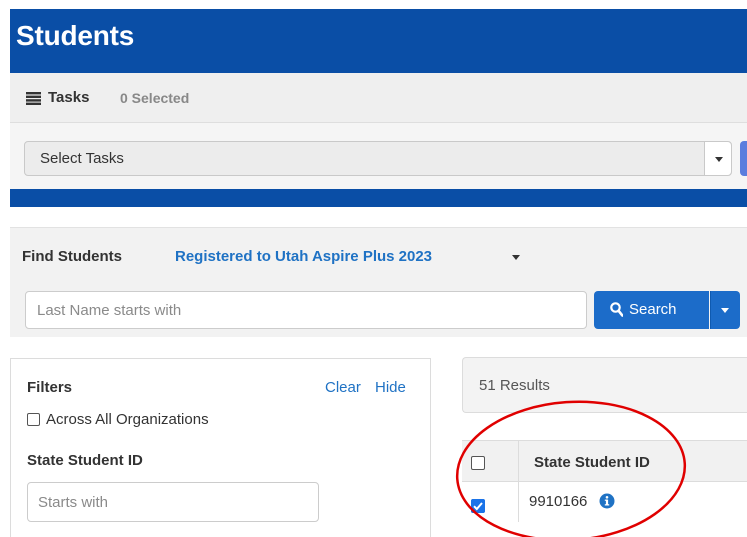 This screenshot has height=537, width=747. What do you see at coordinates (33, 98) in the screenshot?
I see `list-icon` at bounding box center [33, 98].